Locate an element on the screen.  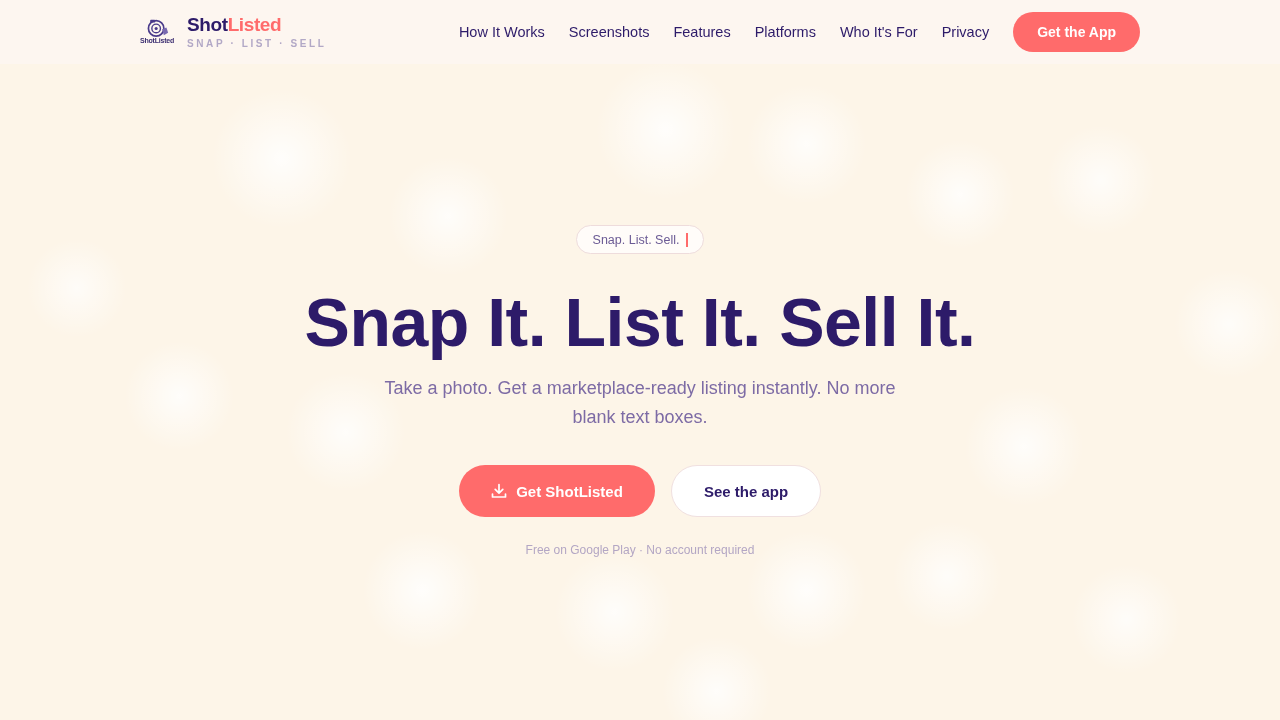
nav-link: Platforms is located at coordinates (785, 32).